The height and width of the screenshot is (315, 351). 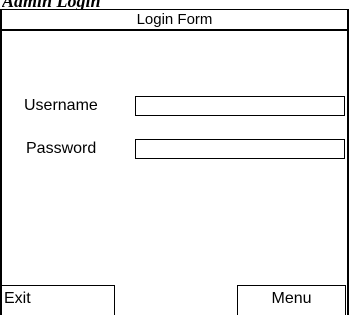 I want to click on username-field, so click(x=240, y=106).